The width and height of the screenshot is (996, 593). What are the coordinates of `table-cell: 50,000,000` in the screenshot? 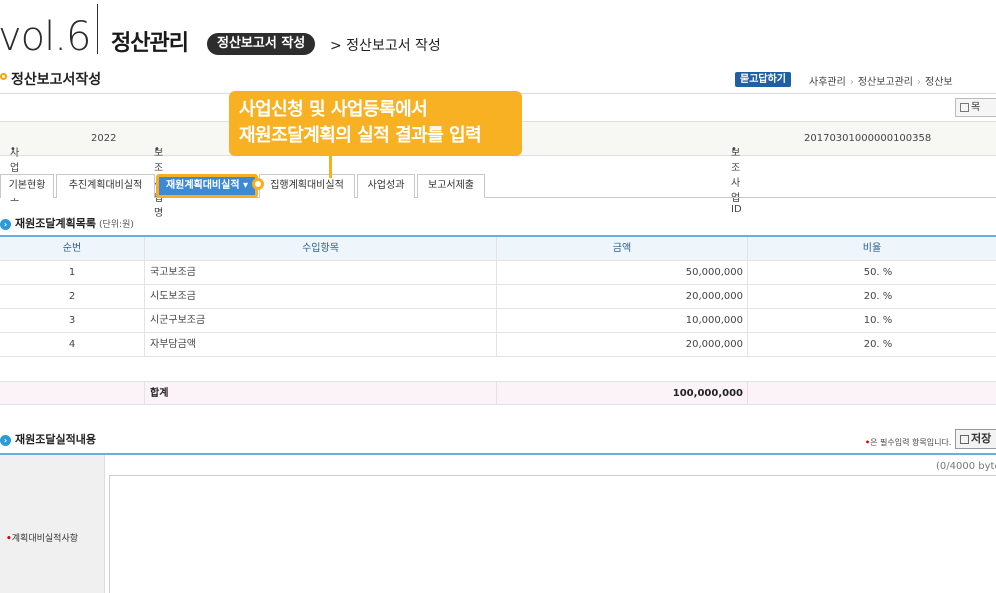 It's located at (622, 272).